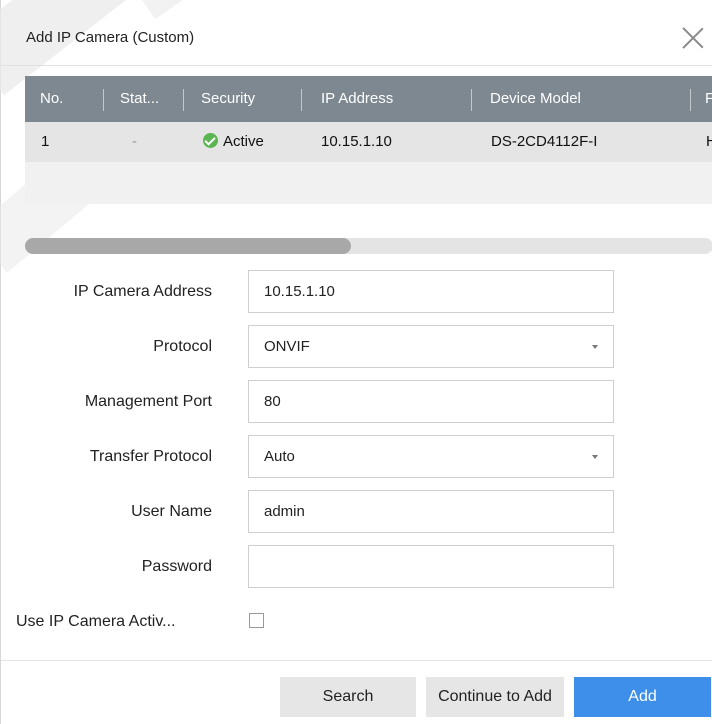  Describe the element at coordinates (279, 456) in the screenshot. I see `transfer-protocol-value: Auto` at that location.